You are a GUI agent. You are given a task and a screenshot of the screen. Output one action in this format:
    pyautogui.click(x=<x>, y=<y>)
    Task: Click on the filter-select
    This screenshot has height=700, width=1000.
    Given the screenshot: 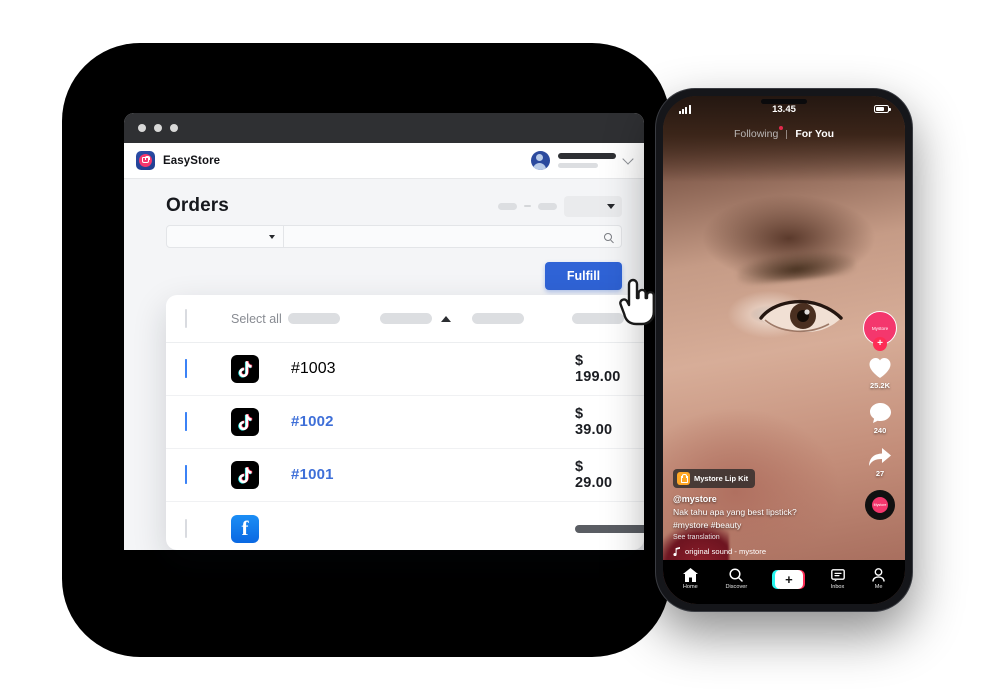 What is the action you would take?
    pyautogui.click(x=225, y=236)
    